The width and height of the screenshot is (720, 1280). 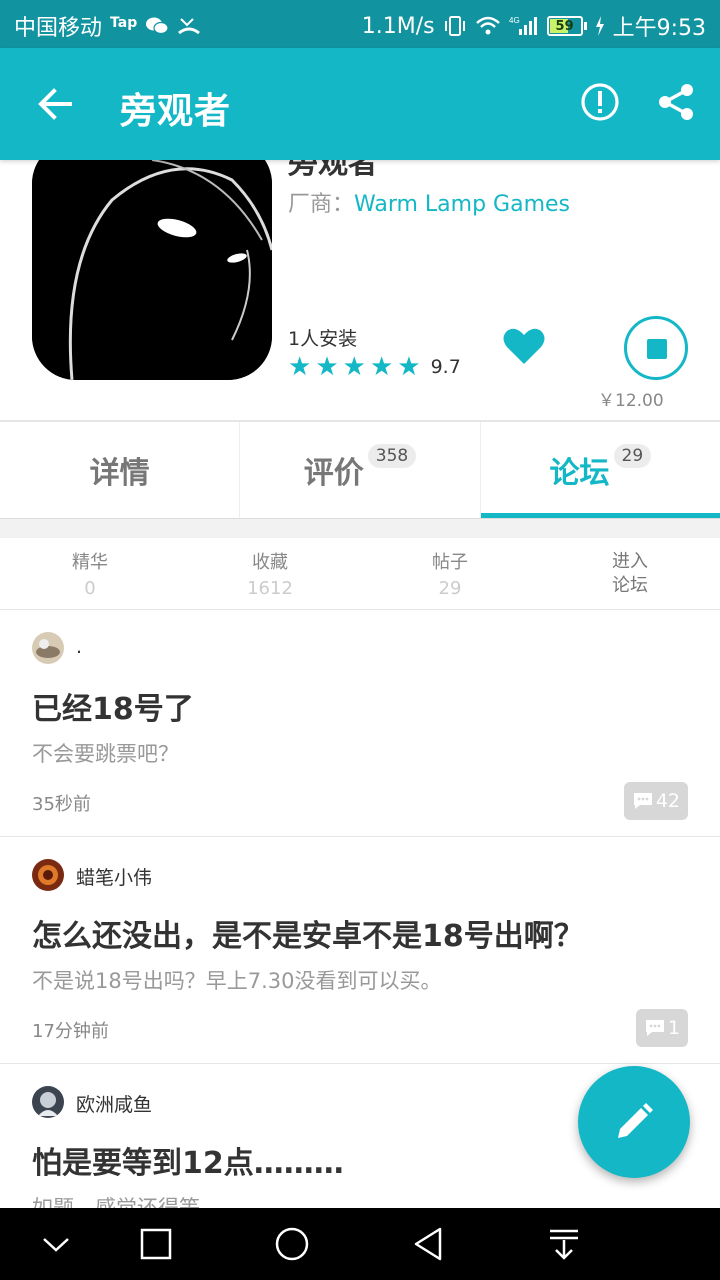 What do you see at coordinates (360, 528) in the screenshot?
I see `section-gap` at bounding box center [360, 528].